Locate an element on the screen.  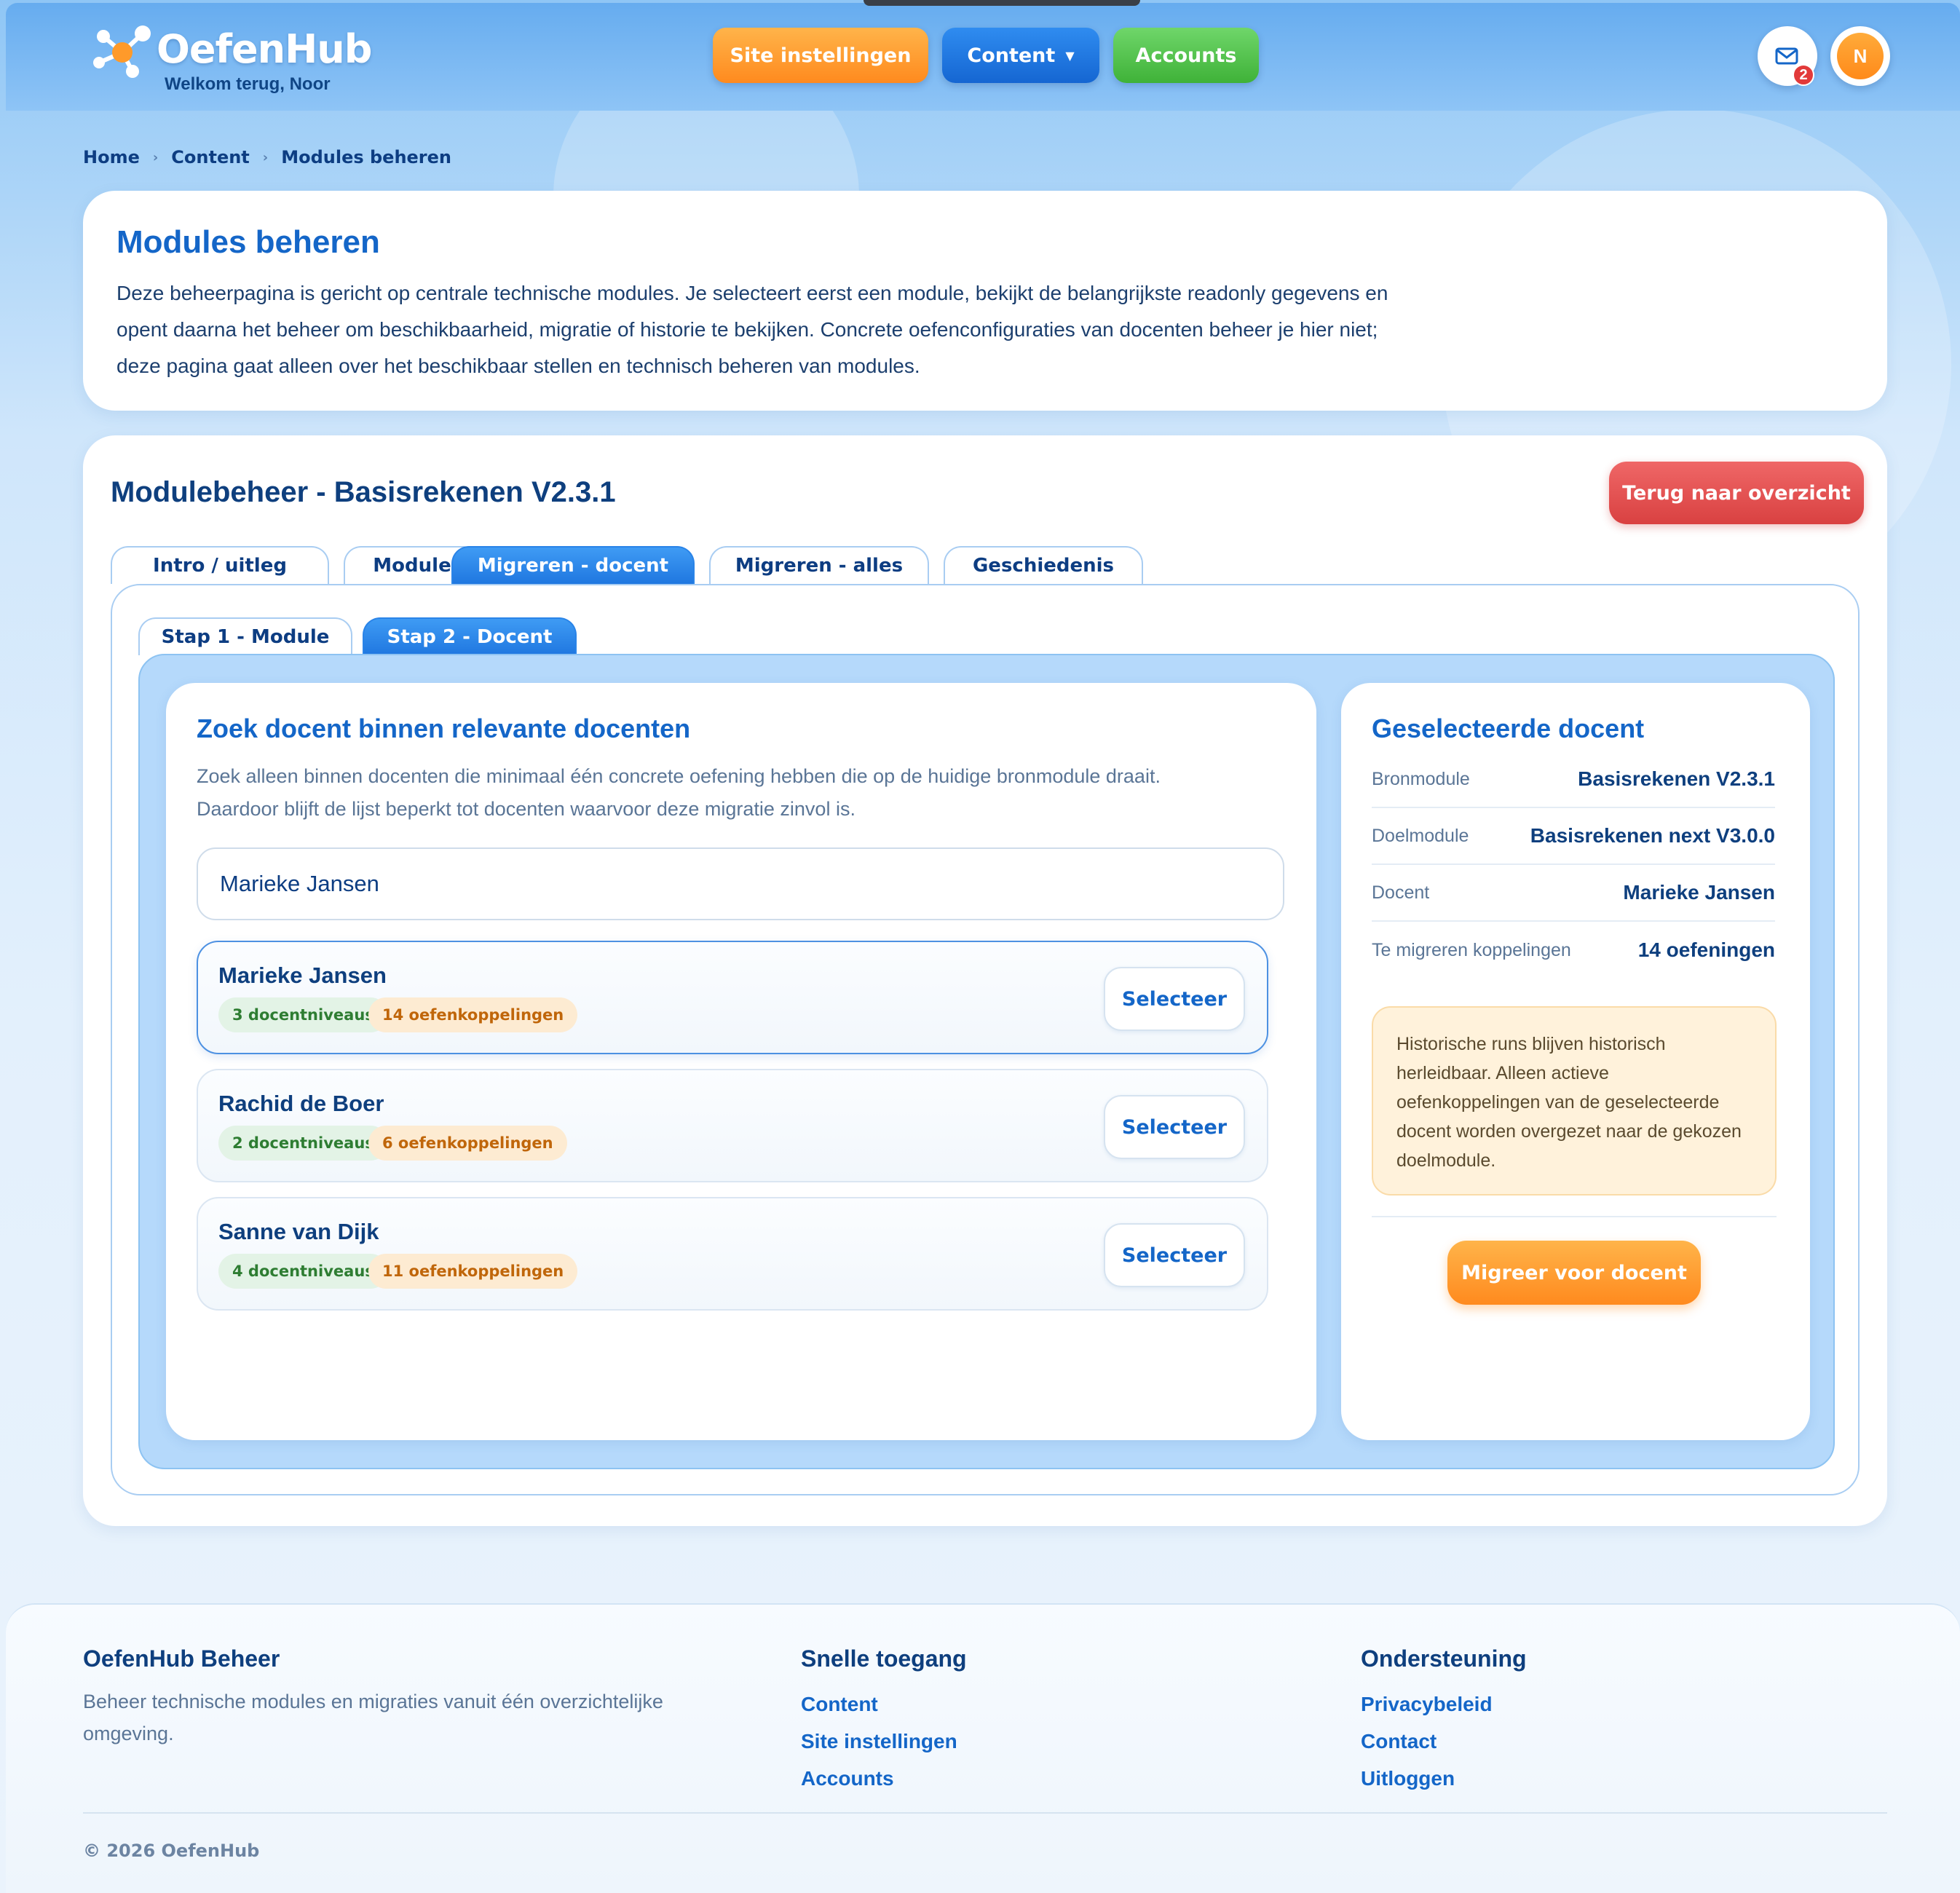
row-label: Bronmodule is located at coordinates (1421, 778).